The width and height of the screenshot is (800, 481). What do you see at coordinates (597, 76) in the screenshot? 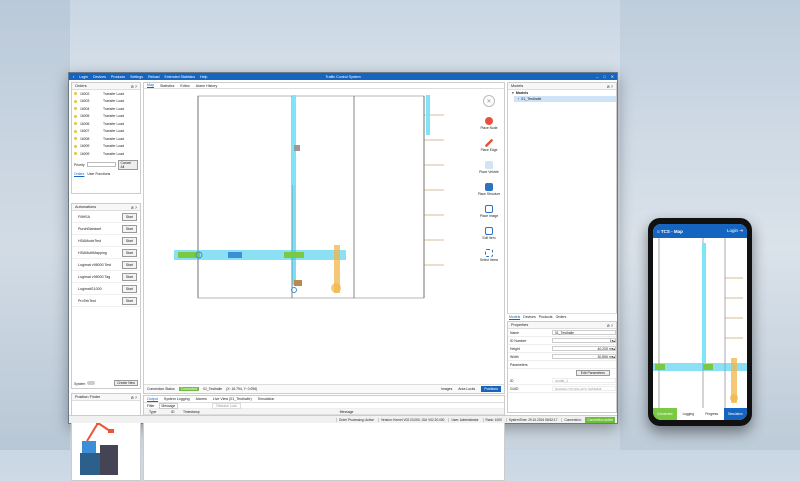
I see `minimize-icon: –` at bounding box center [597, 76].